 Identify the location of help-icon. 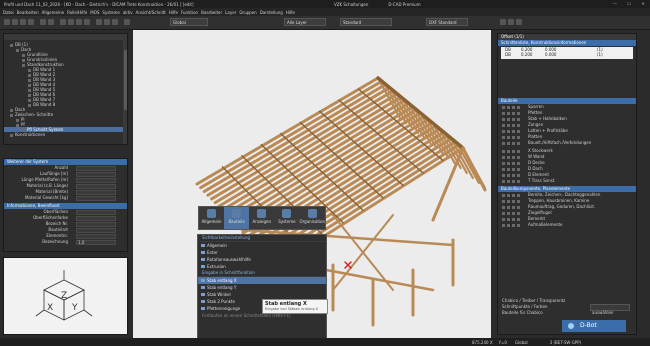
(511, 22).